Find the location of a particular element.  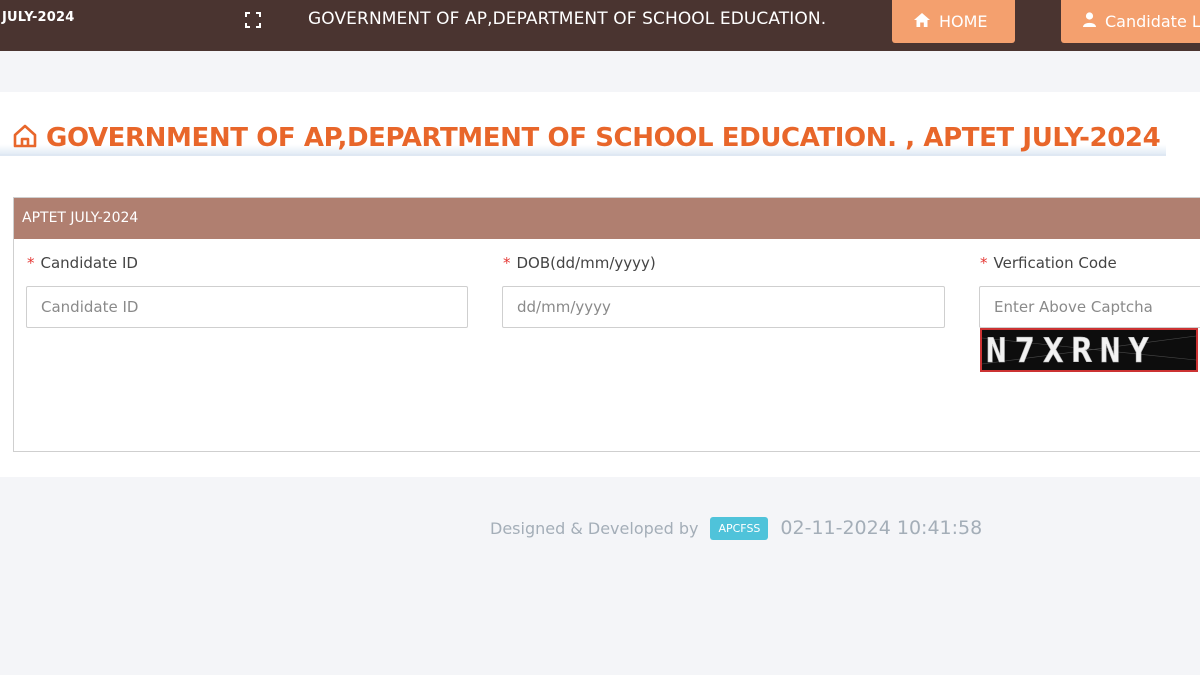

footer-credit: Designed & Developed by is located at coordinates (594, 528).